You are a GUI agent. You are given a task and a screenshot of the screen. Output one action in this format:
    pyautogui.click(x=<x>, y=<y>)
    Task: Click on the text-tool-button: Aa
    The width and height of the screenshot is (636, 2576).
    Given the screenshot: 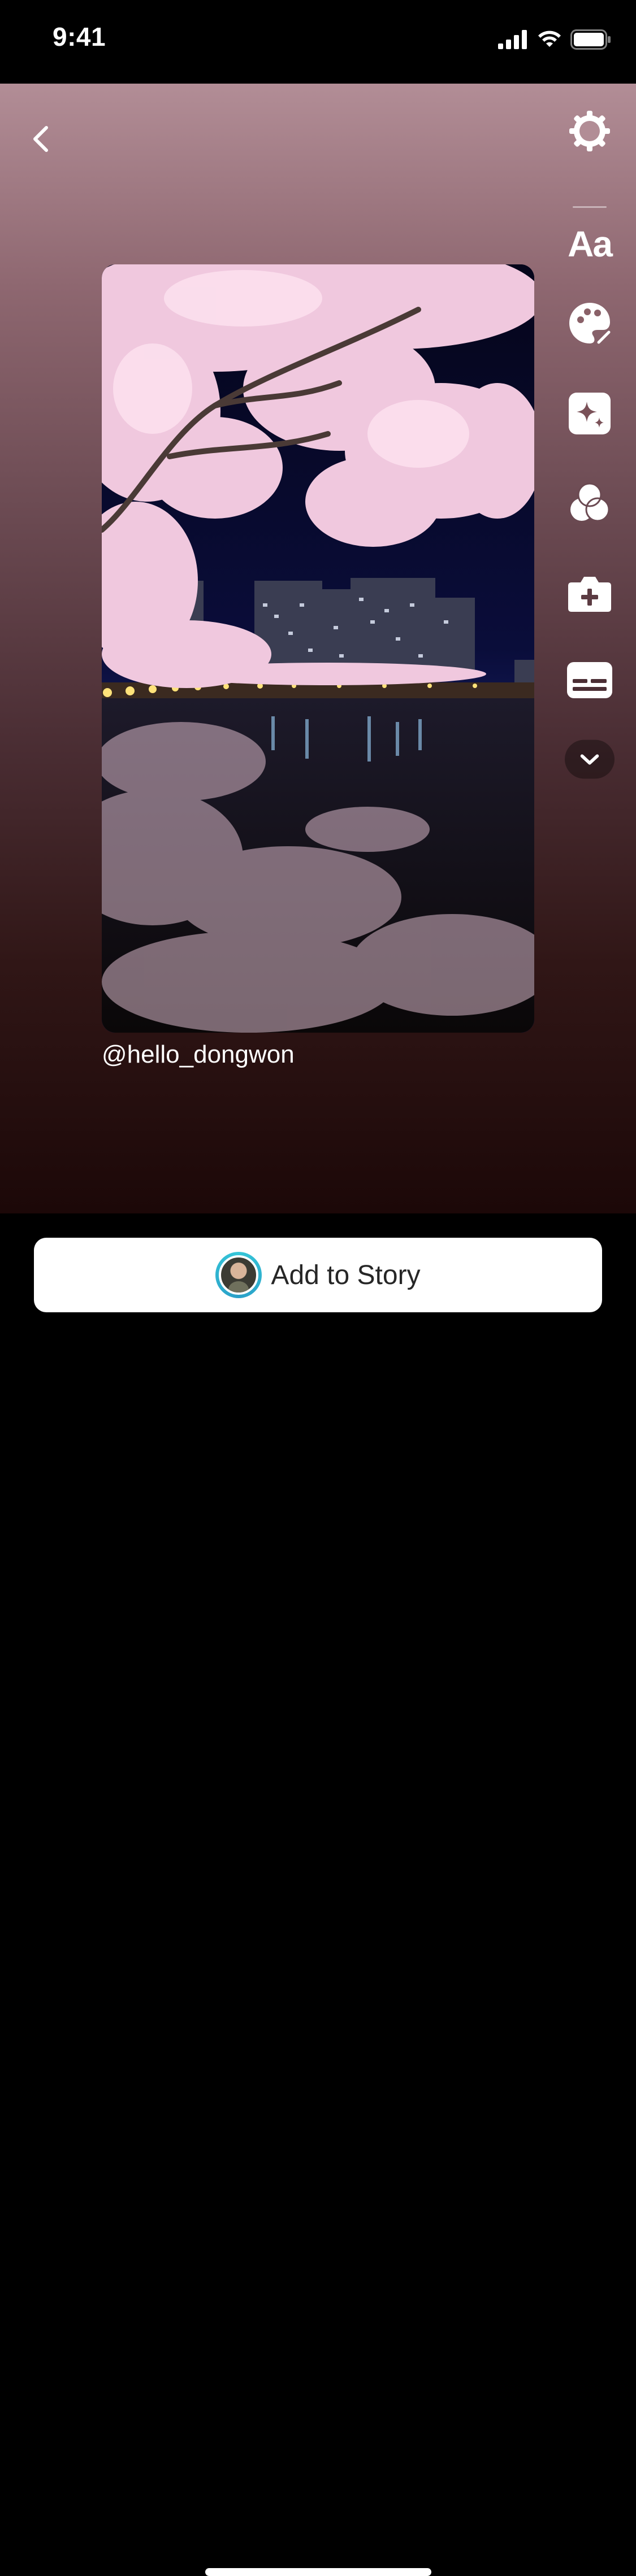 What is the action you would take?
    pyautogui.click(x=590, y=244)
    